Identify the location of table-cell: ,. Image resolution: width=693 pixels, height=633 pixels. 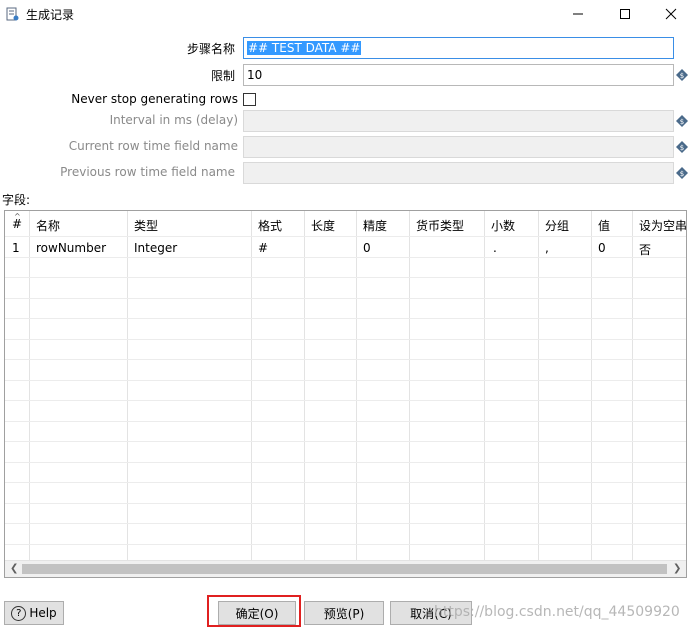
(547, 248).